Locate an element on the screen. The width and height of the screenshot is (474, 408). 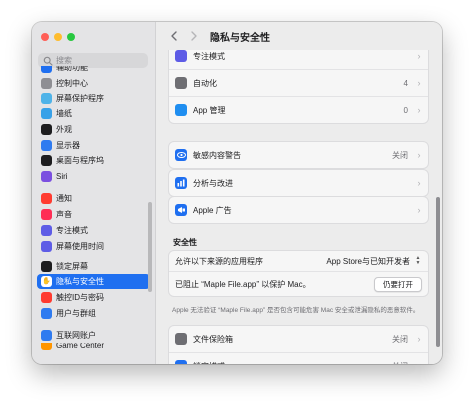
settings-row-label: 自动化 is located at coordinates (205, 83).